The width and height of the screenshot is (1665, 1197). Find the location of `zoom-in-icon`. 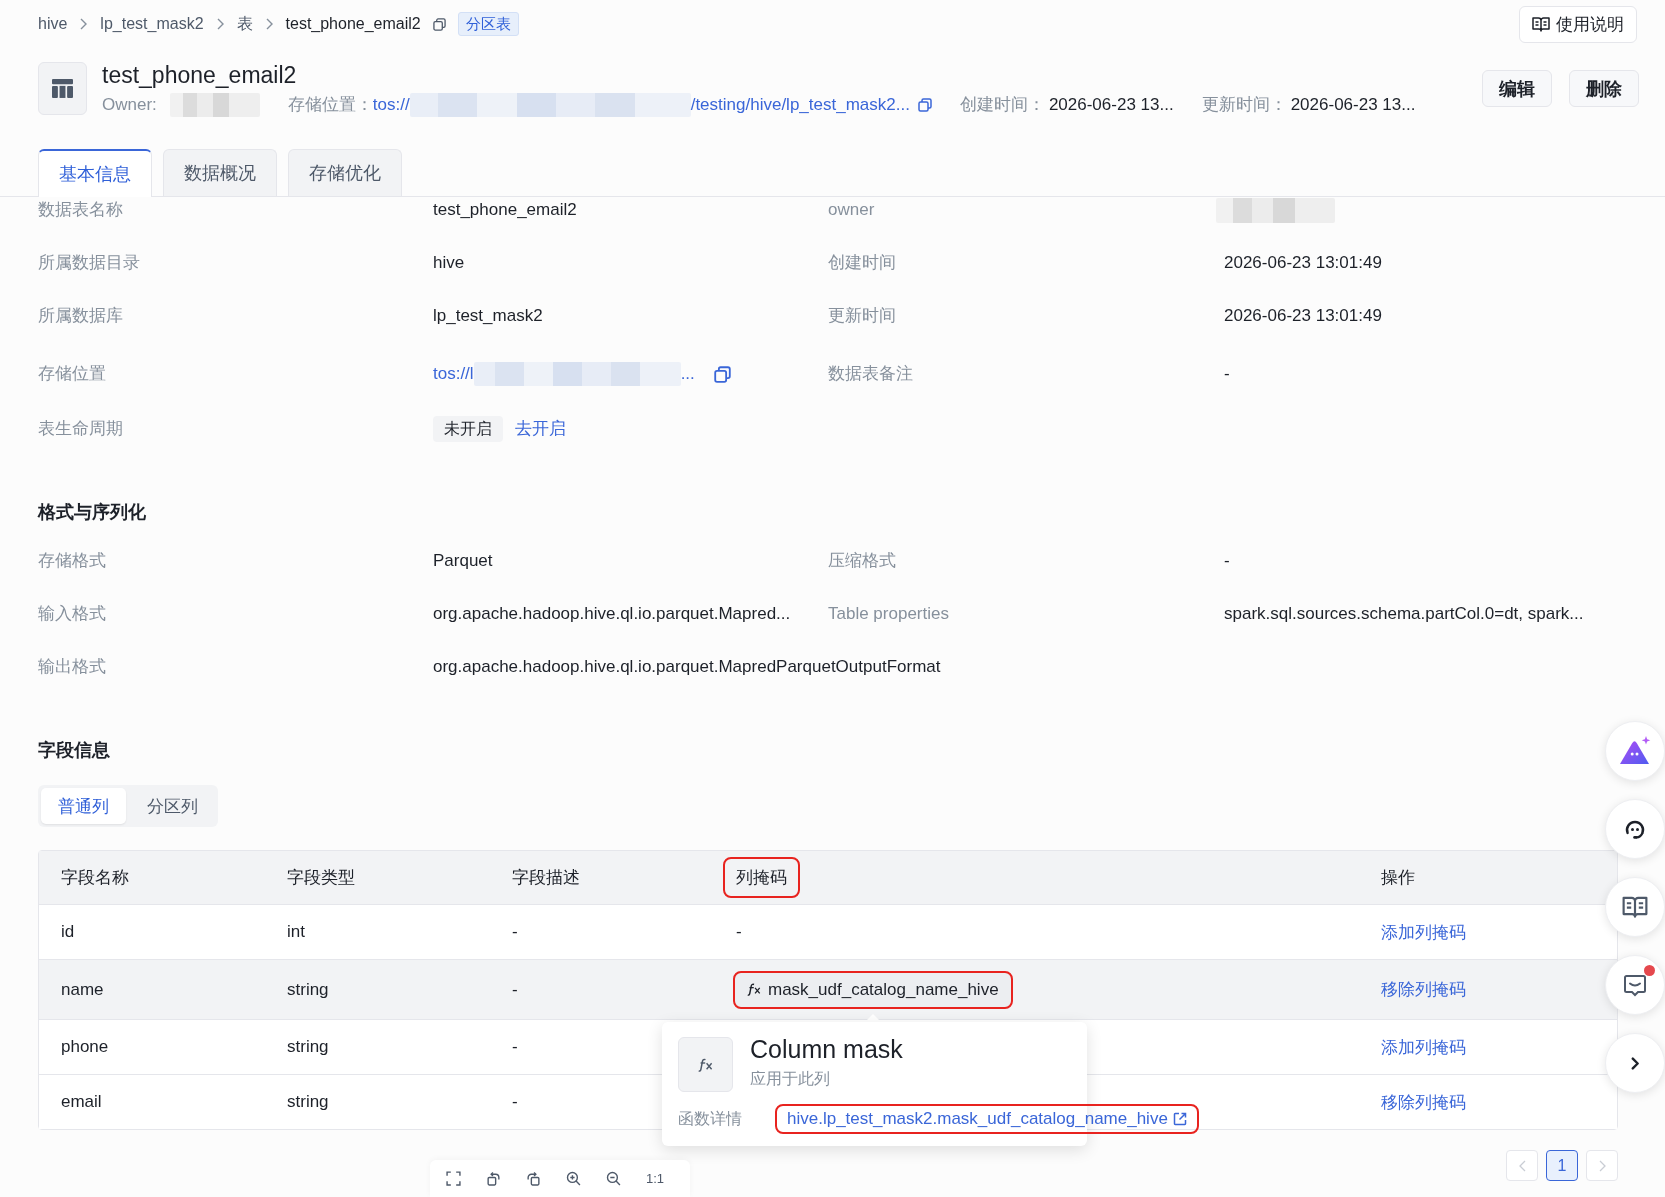

zoom-in-icon is located at coordinates (573, 1178).